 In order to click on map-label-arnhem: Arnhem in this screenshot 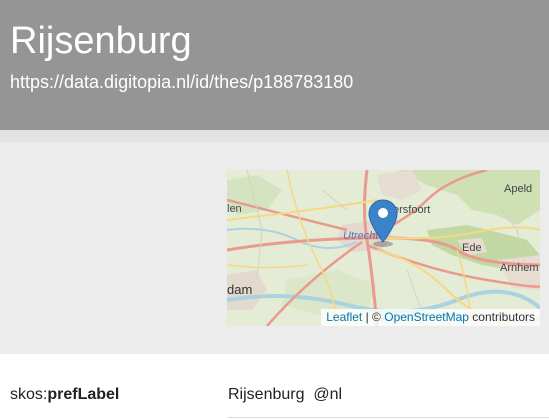, I will do `click(519, 268)`.